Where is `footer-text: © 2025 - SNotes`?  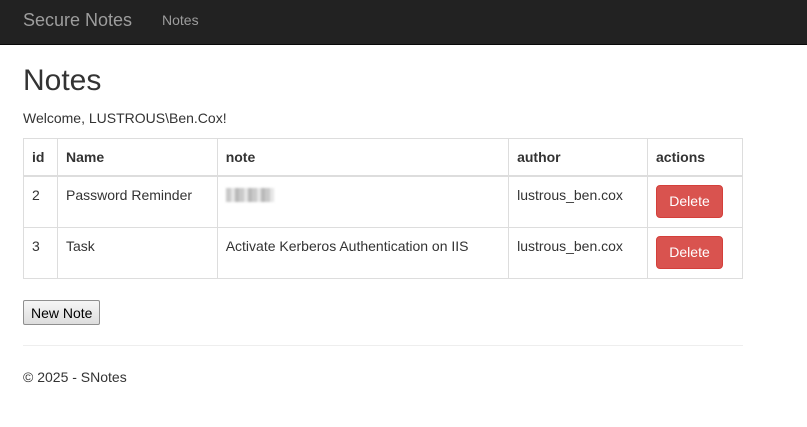
footer-text: © 2025 - SNotes is located at coordinates (75, 377).